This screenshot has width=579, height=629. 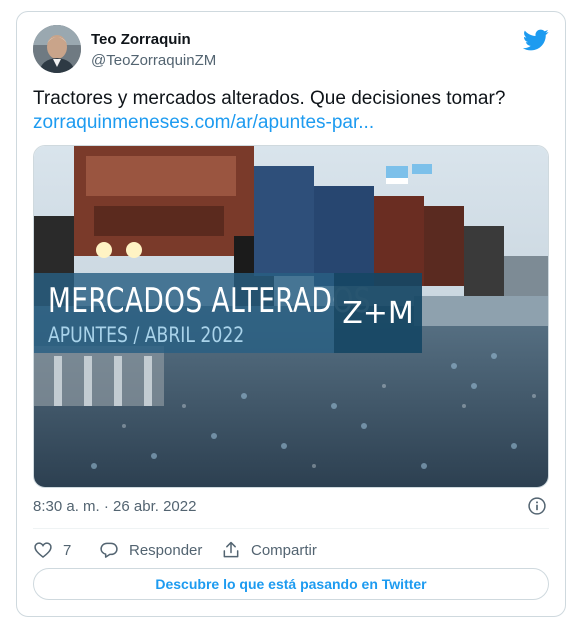 I want to click on share-label: Compartir, so click(x=284, y=550).